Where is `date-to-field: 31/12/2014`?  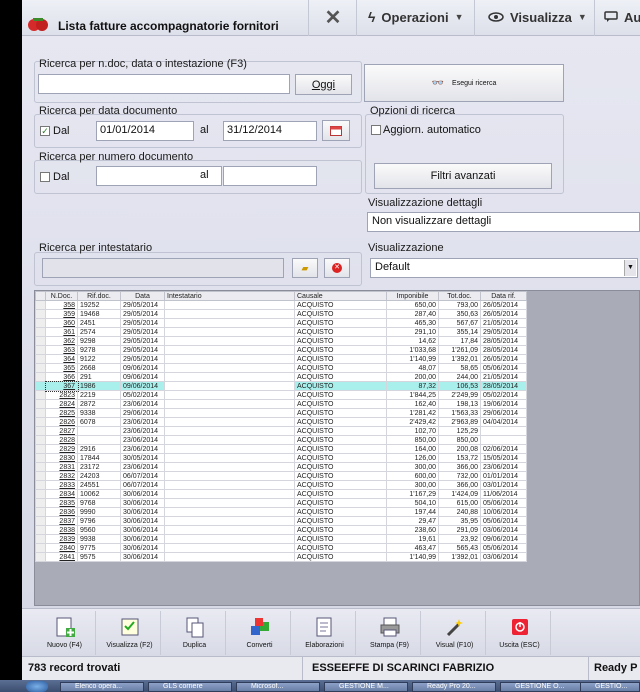
date-to-field: 31/12/2014 is located at coordinates (270, 131).